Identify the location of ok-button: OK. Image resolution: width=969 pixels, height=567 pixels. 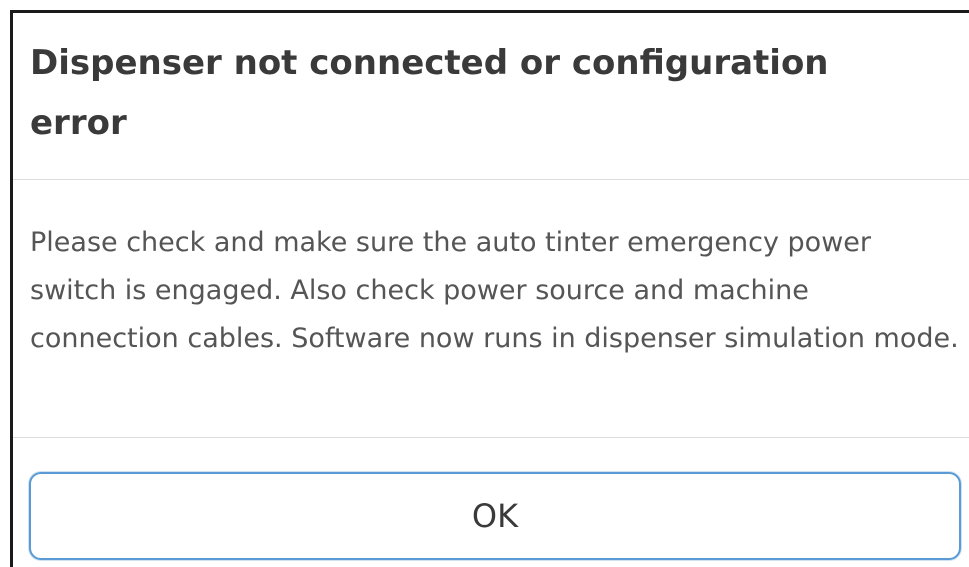
(495, 516).